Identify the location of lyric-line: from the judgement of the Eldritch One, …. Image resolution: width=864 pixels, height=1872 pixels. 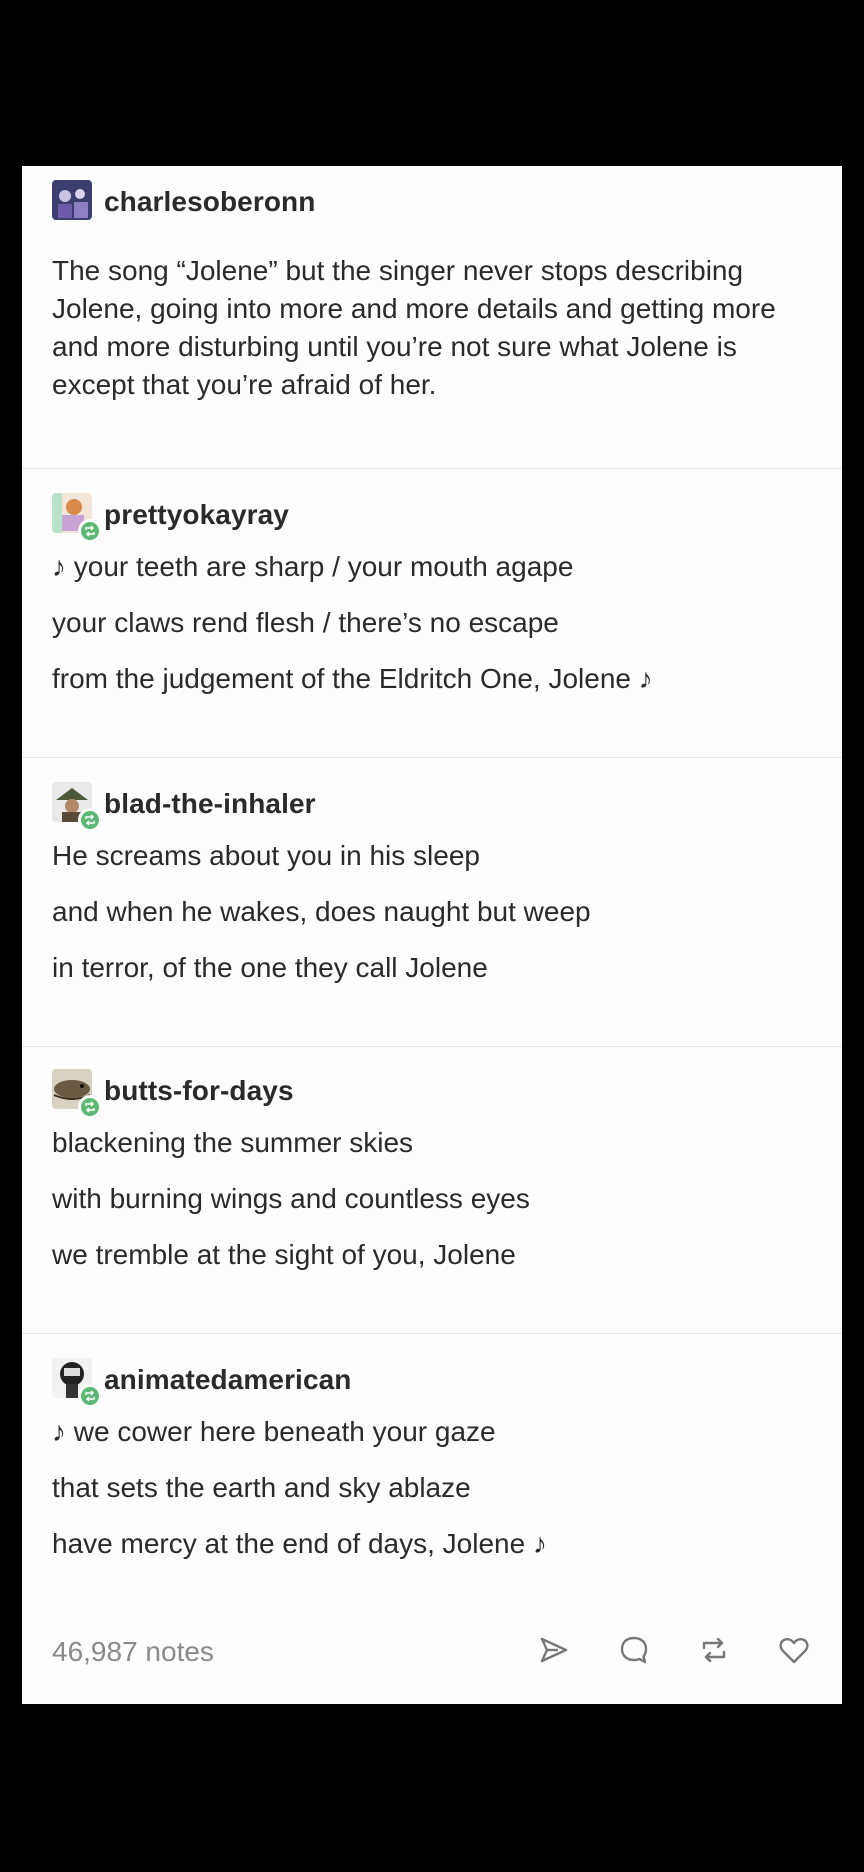
(352, 678).